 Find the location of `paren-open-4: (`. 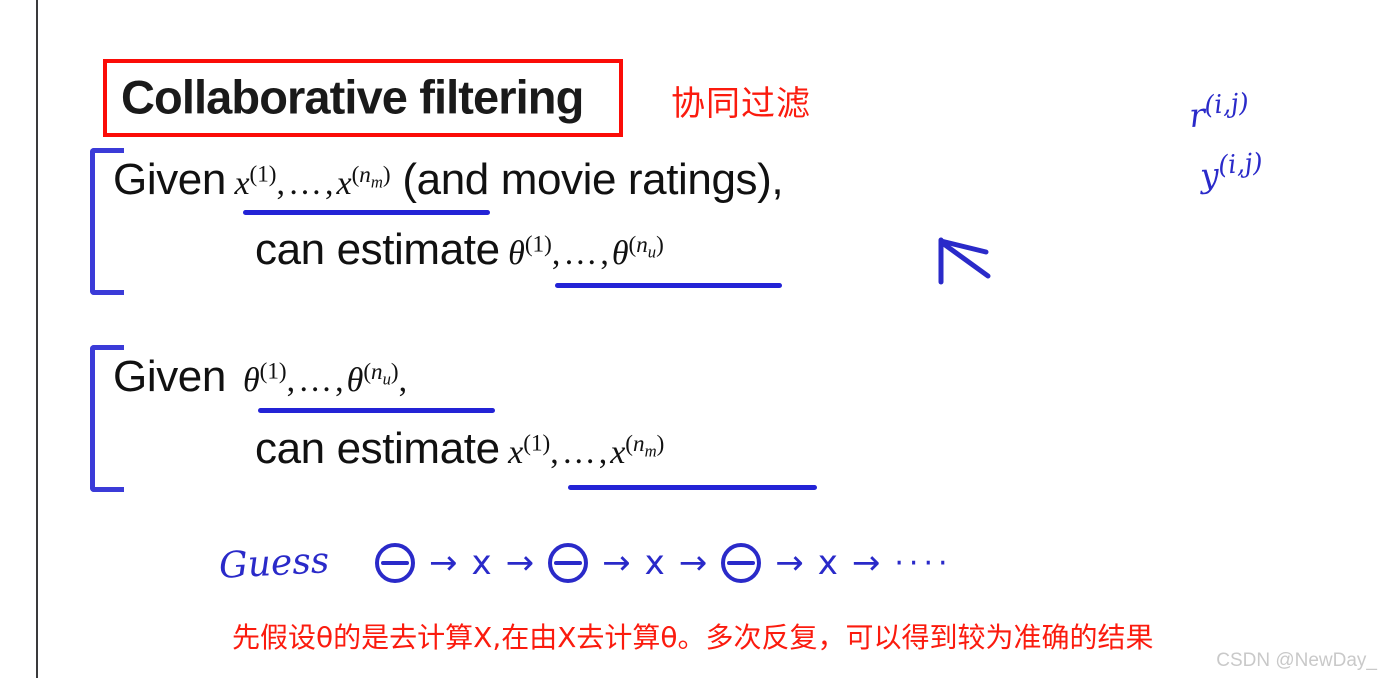

paren-open-4: ( is located at coordinates (629, 443).